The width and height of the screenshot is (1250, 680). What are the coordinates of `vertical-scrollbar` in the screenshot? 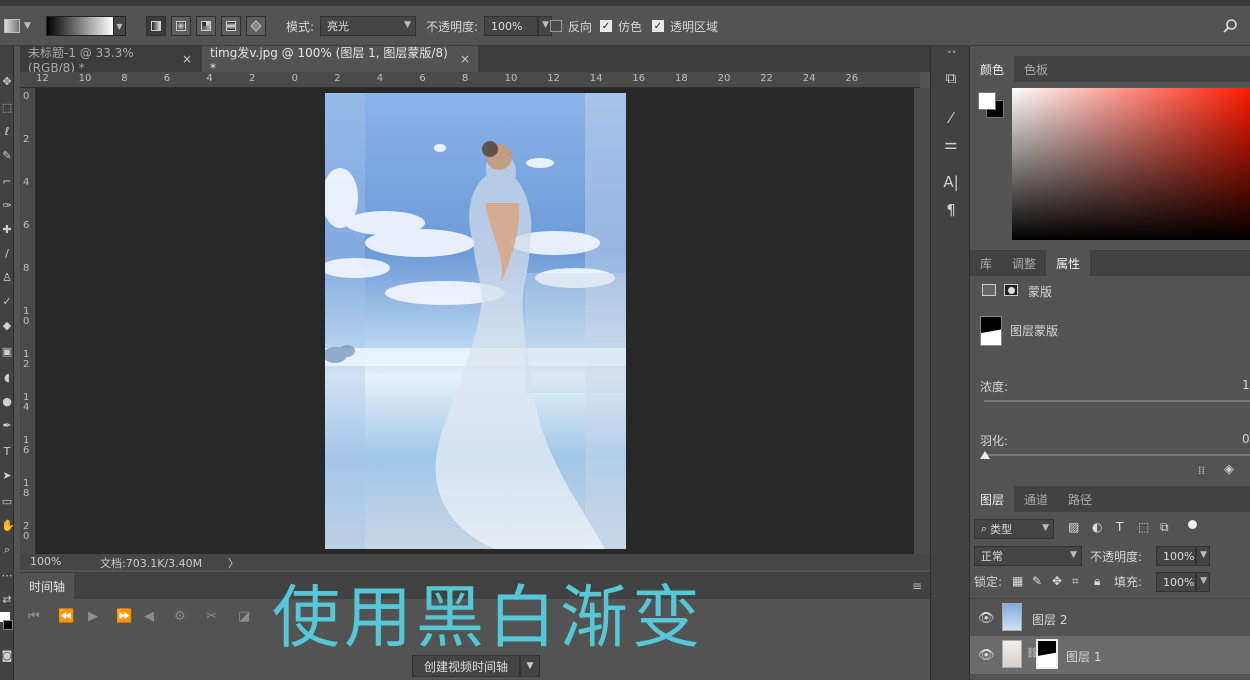 It's located at (922, 321).